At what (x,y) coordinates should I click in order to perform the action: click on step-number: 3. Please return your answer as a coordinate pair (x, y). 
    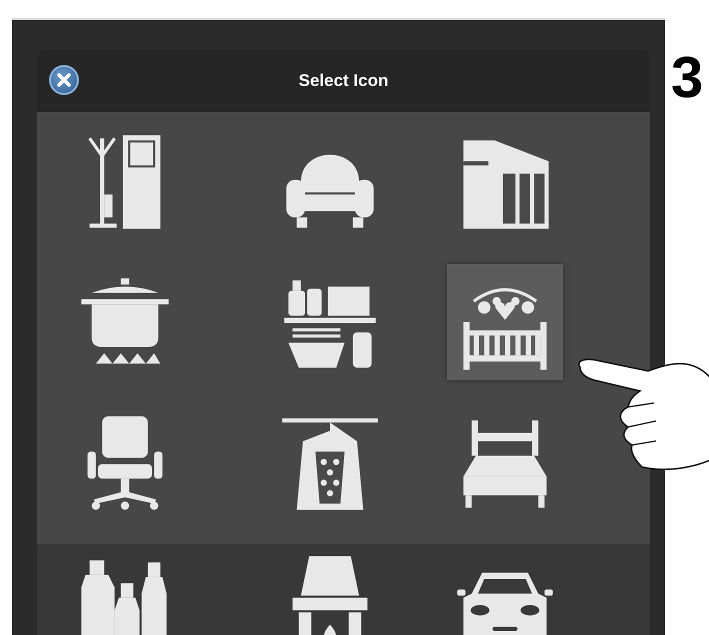
    Looking at the image, I should click on (687, 77).